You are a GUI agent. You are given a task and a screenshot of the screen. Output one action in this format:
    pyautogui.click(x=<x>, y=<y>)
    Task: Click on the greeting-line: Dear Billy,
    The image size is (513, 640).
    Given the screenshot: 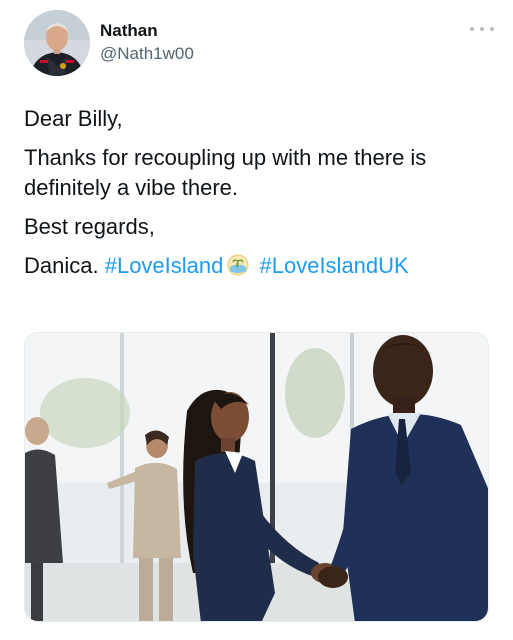 What is the action you would take?
    pyautogui.click(x=73, y=118)
    